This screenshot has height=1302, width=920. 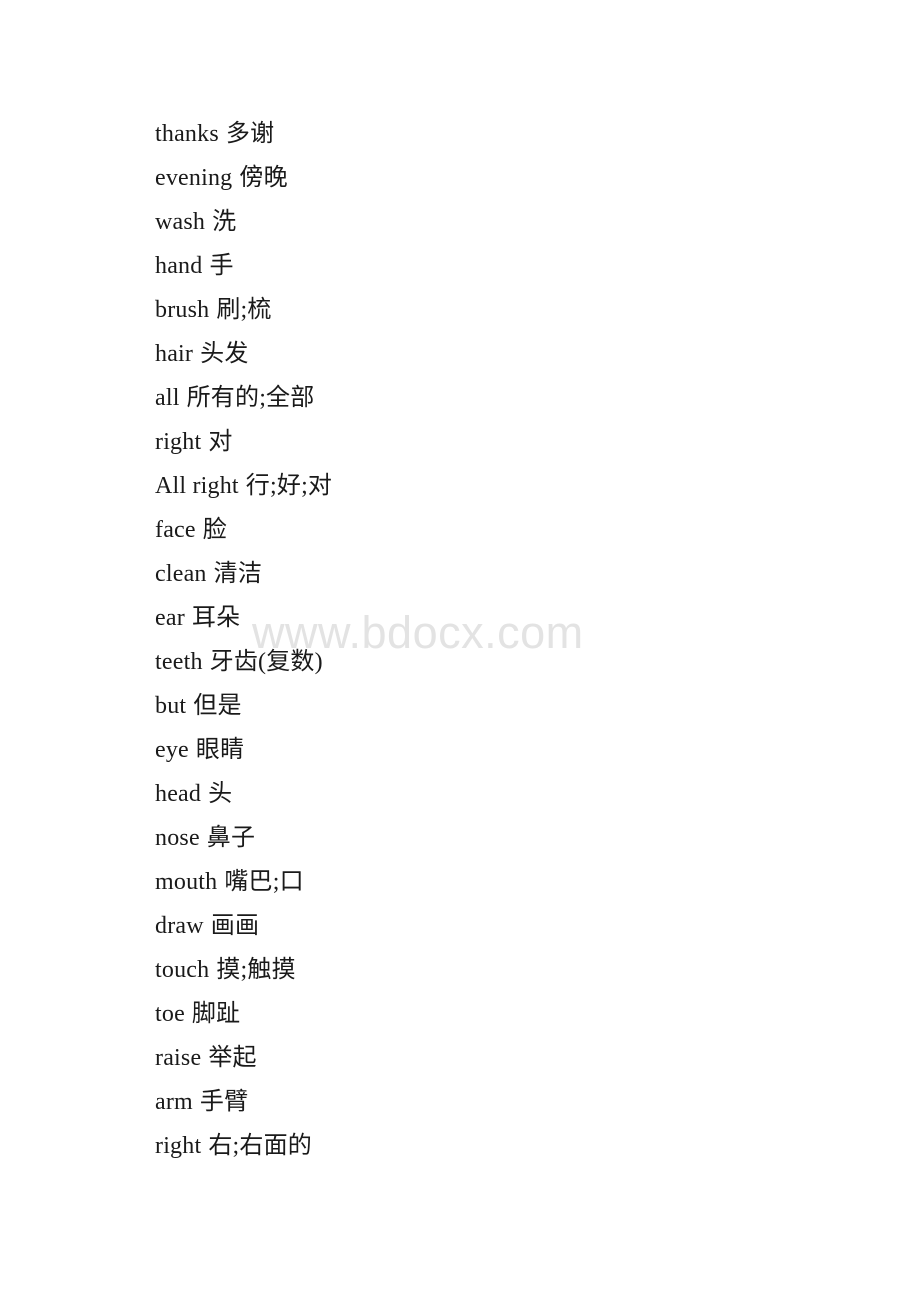 What do you see at coordinates (507, 398) in the screenshot?
I see `vocabulary-entry: all 所有的;全部` at bounding box center [507, 398].